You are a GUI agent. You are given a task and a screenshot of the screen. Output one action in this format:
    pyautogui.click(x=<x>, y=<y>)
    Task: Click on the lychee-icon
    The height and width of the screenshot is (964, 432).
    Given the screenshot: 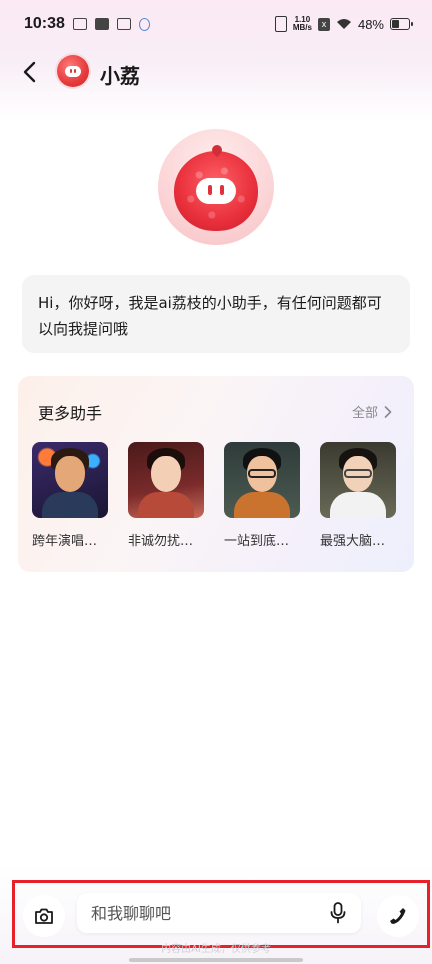 What is the action you would take?
    pyautogui.click(x=216, y=186)
    